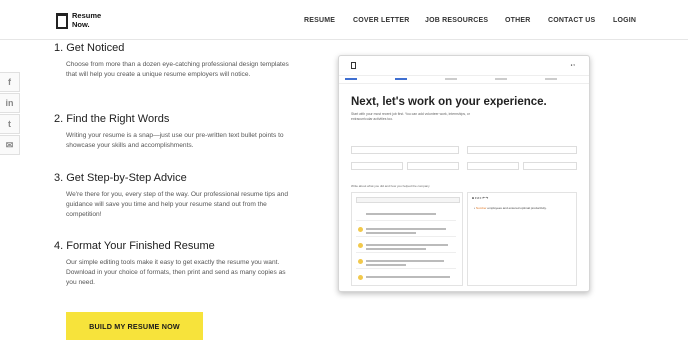  I want to click on preview-suggestions-panel, so click(407, 239).